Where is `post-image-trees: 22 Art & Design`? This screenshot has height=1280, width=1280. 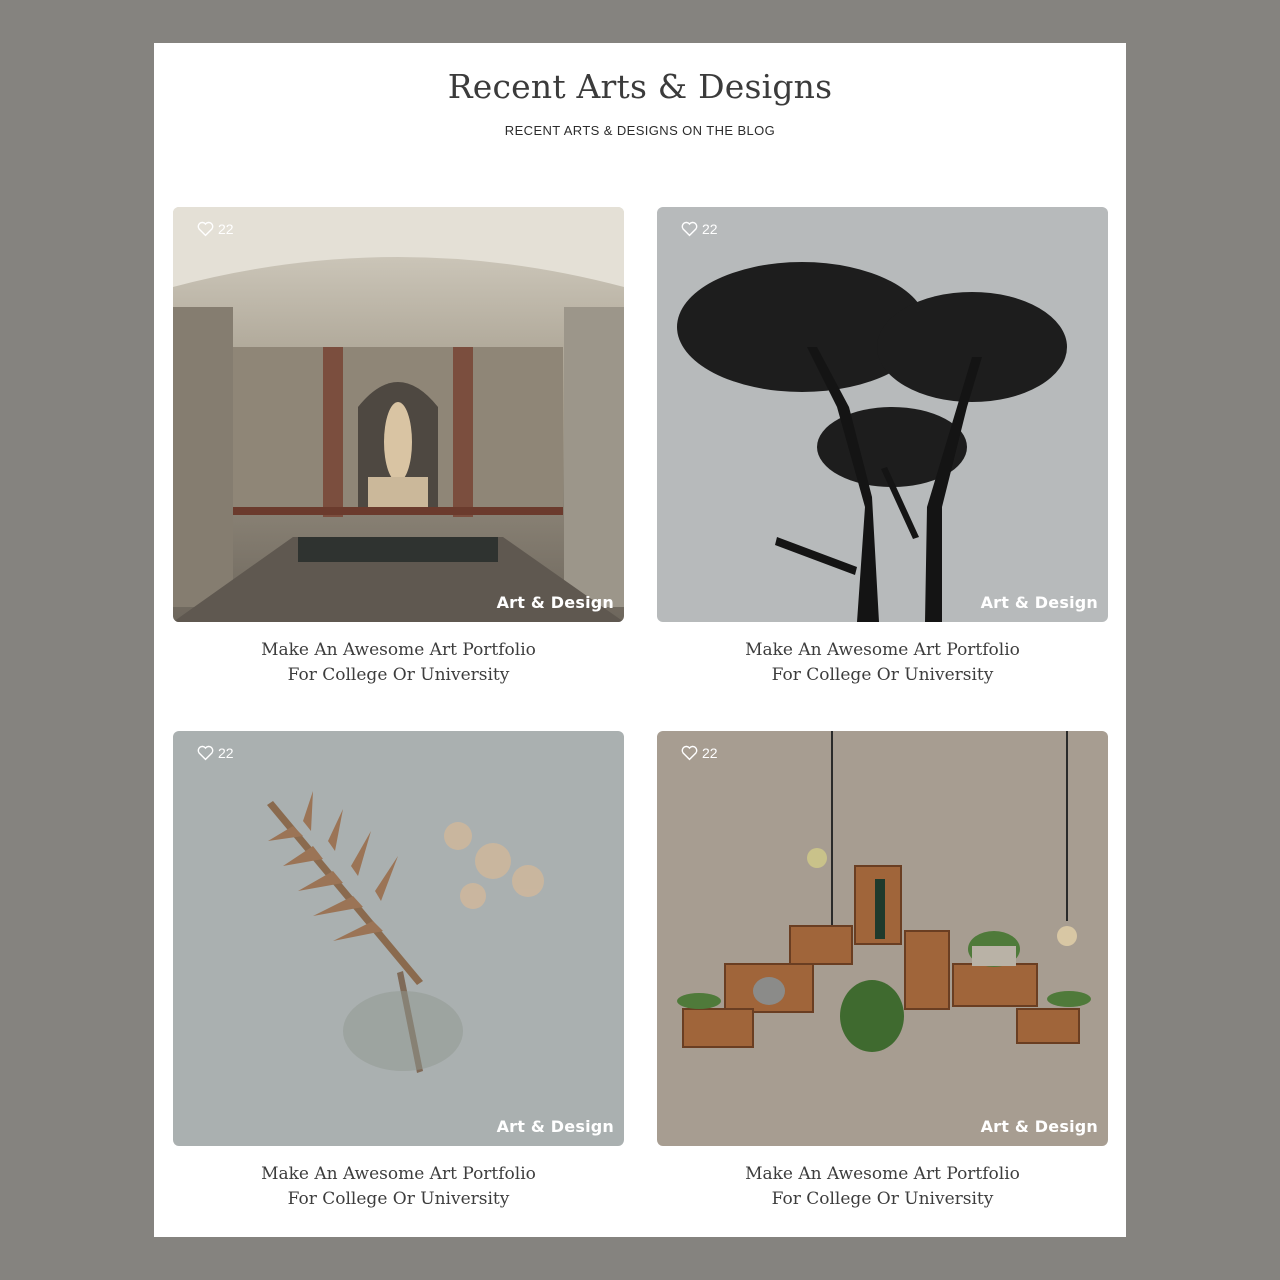 post-image-trees: 22 Art & Design is located at coordinates (882, 414).